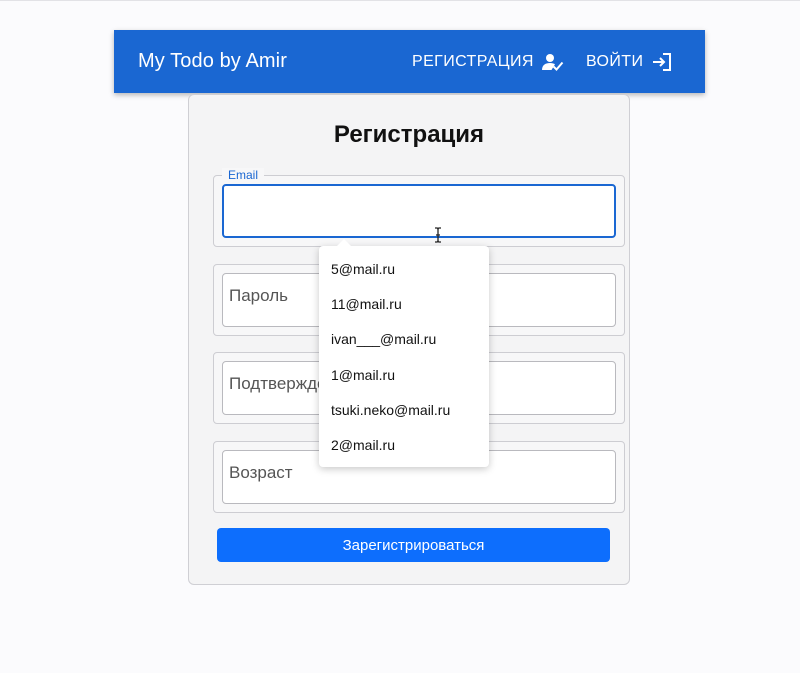 This screenshot has width=800, height=673. Describe the element at coordinates (404, 444) in the screenshot. I see `autocomplete-option: 2@mail.ru` at that location.